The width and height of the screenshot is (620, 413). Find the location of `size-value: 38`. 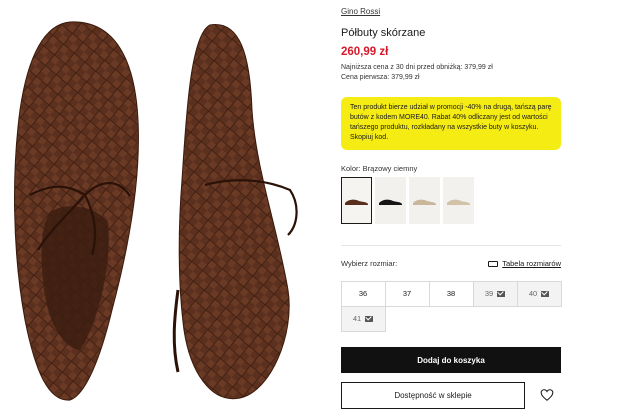

size-value: 38 is located at coordinates (451, 293).